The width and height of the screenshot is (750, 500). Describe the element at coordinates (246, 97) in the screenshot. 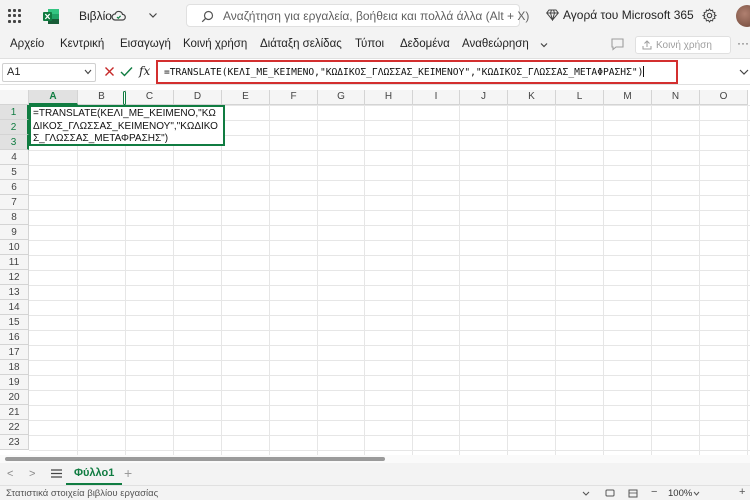

I see `column-header-e: E` at that location.